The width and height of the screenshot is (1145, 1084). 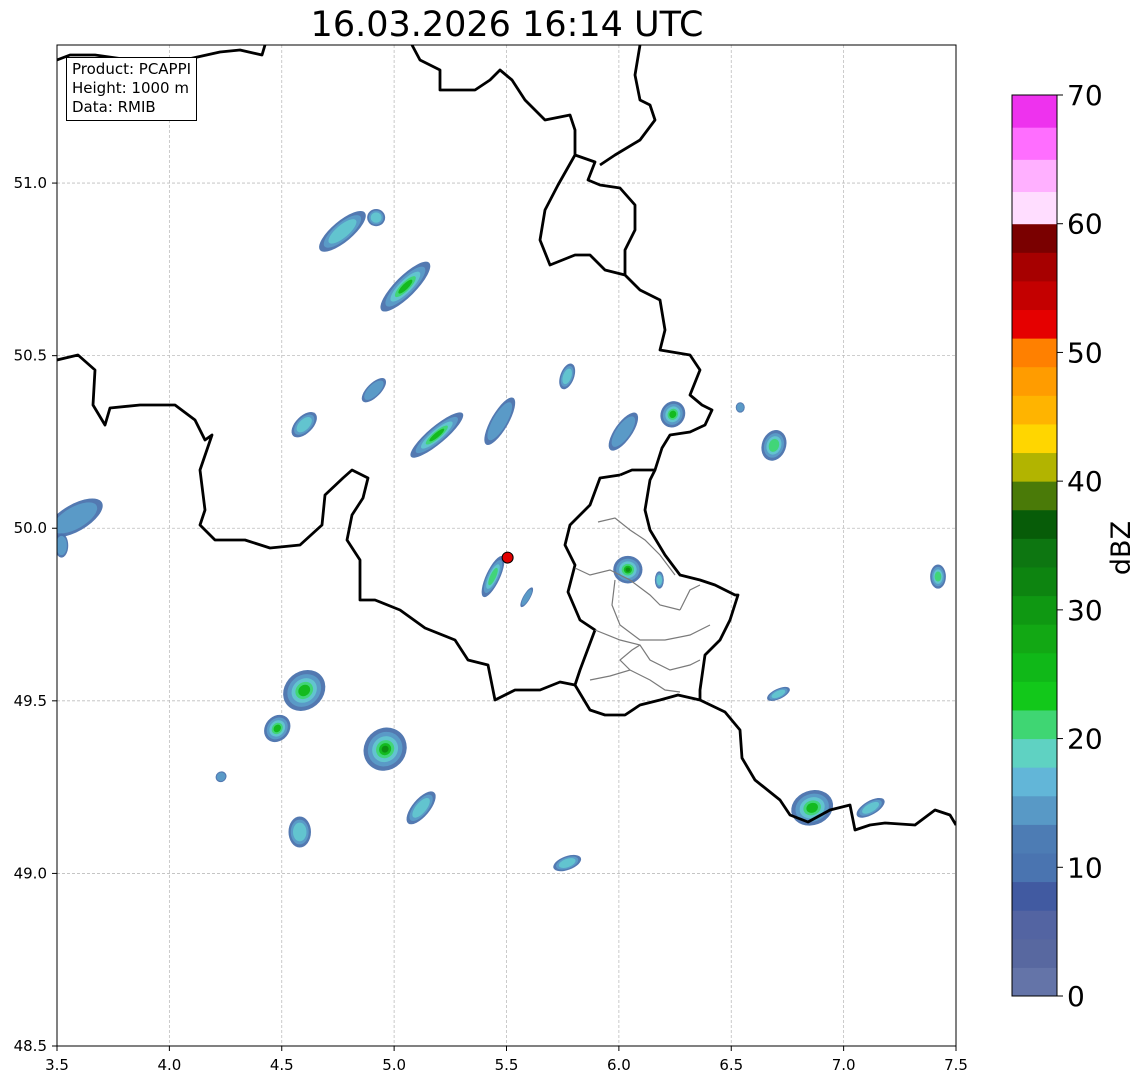 I want to click on colorbar-tick-label: 0, so click(x=1076, y=996).